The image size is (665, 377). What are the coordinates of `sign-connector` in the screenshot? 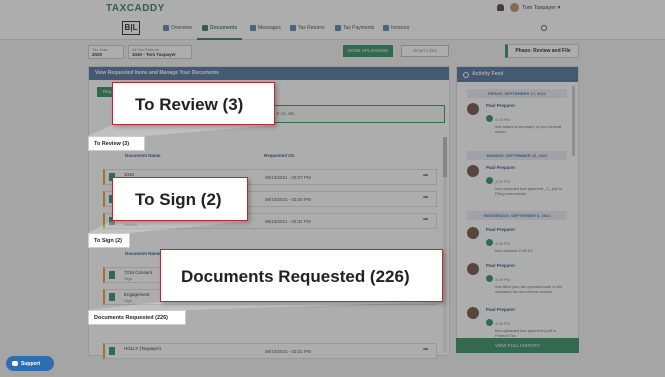 It's located at (168, 227).